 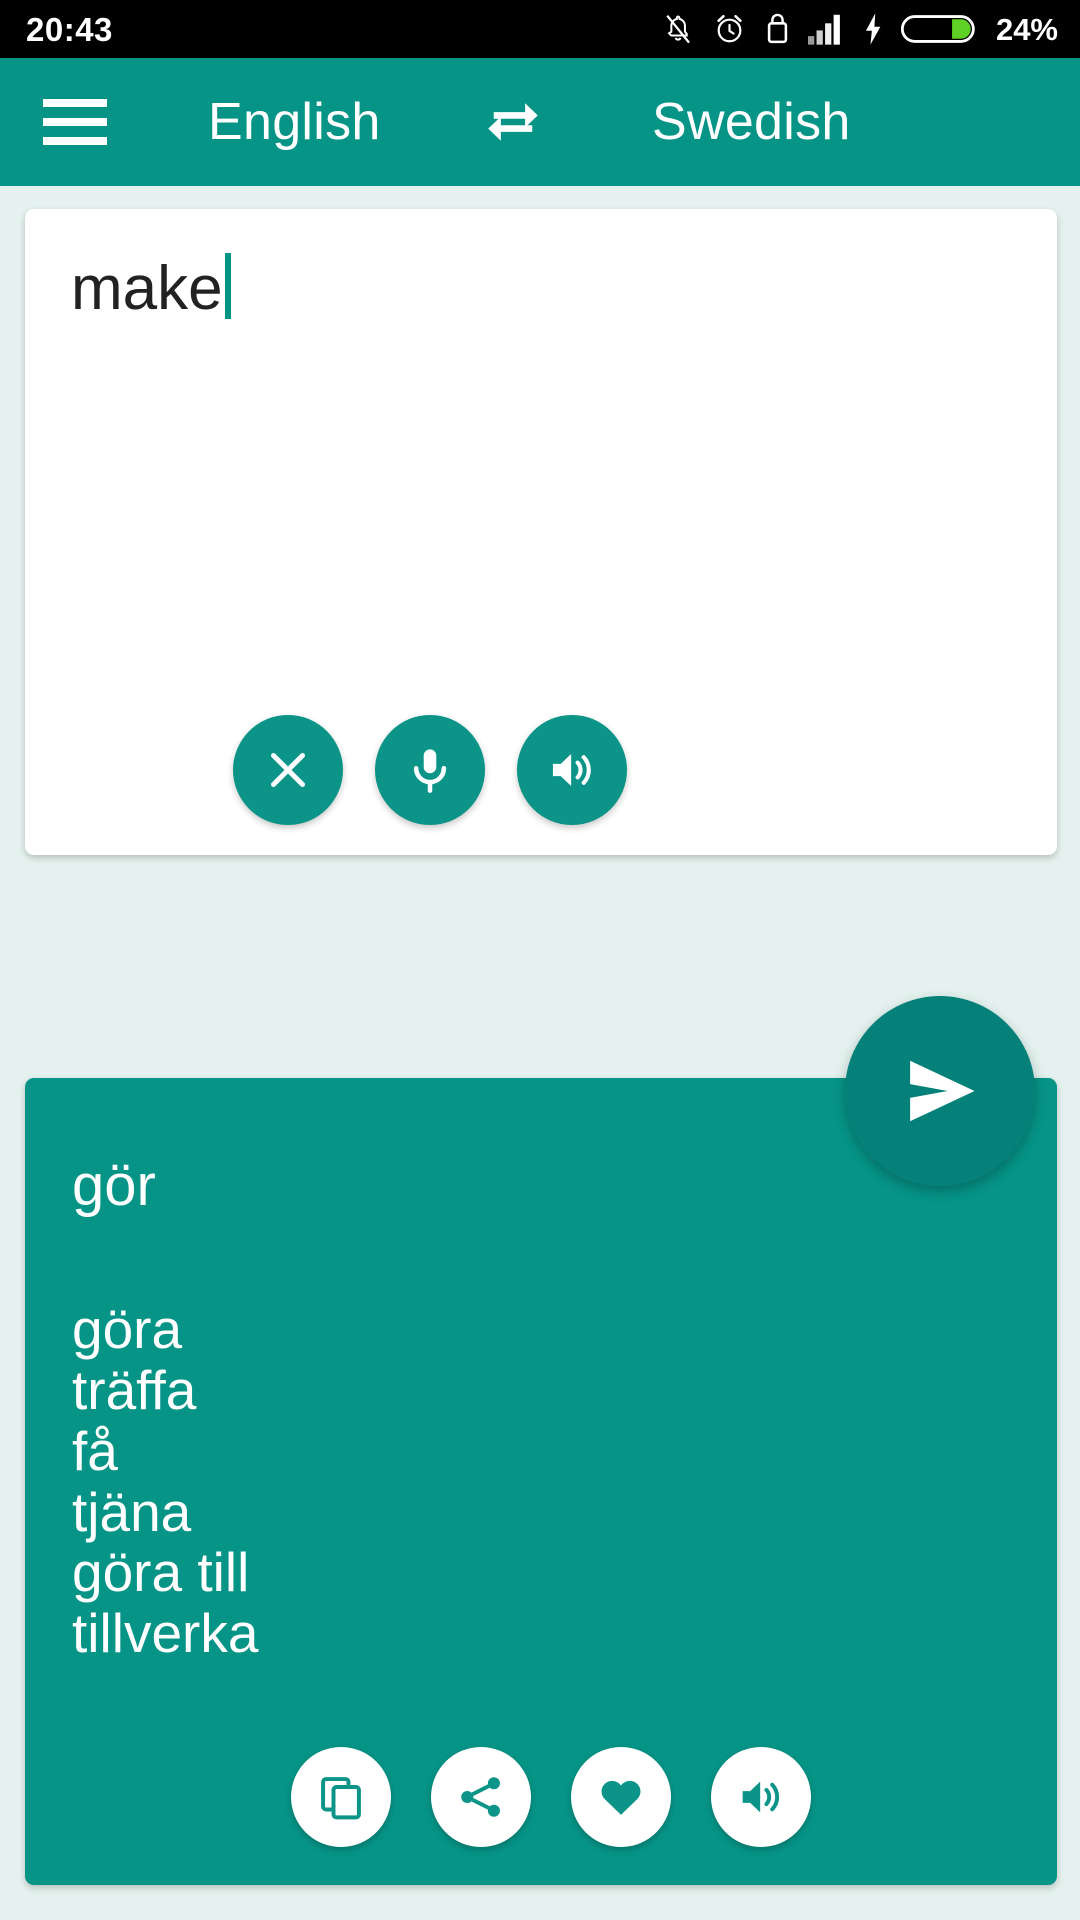 I want to click on charging-bolt-icon, so click(x=873, y=29).